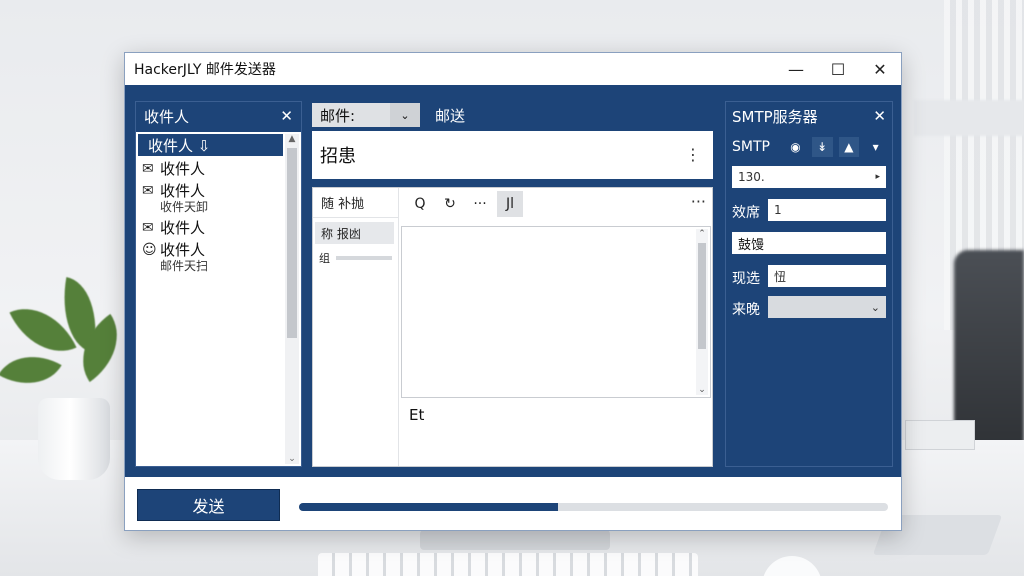  What do you see at coordinates (809, 177) in the screenshot?
I see `smtp-host-input: 130. ▸` at bounding box center [809, 177].